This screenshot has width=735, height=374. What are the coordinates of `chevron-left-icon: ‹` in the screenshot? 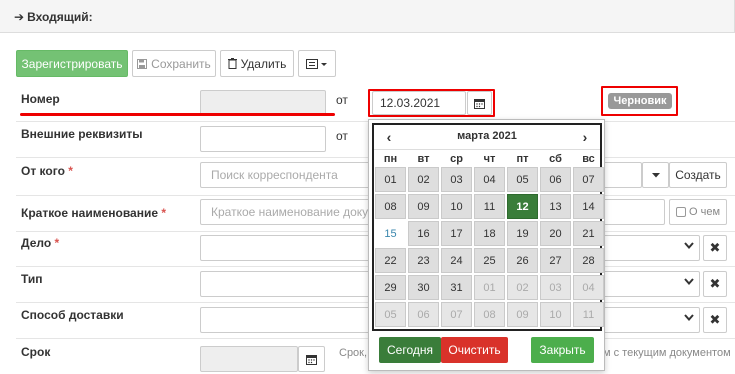 It's located at (389, 137).